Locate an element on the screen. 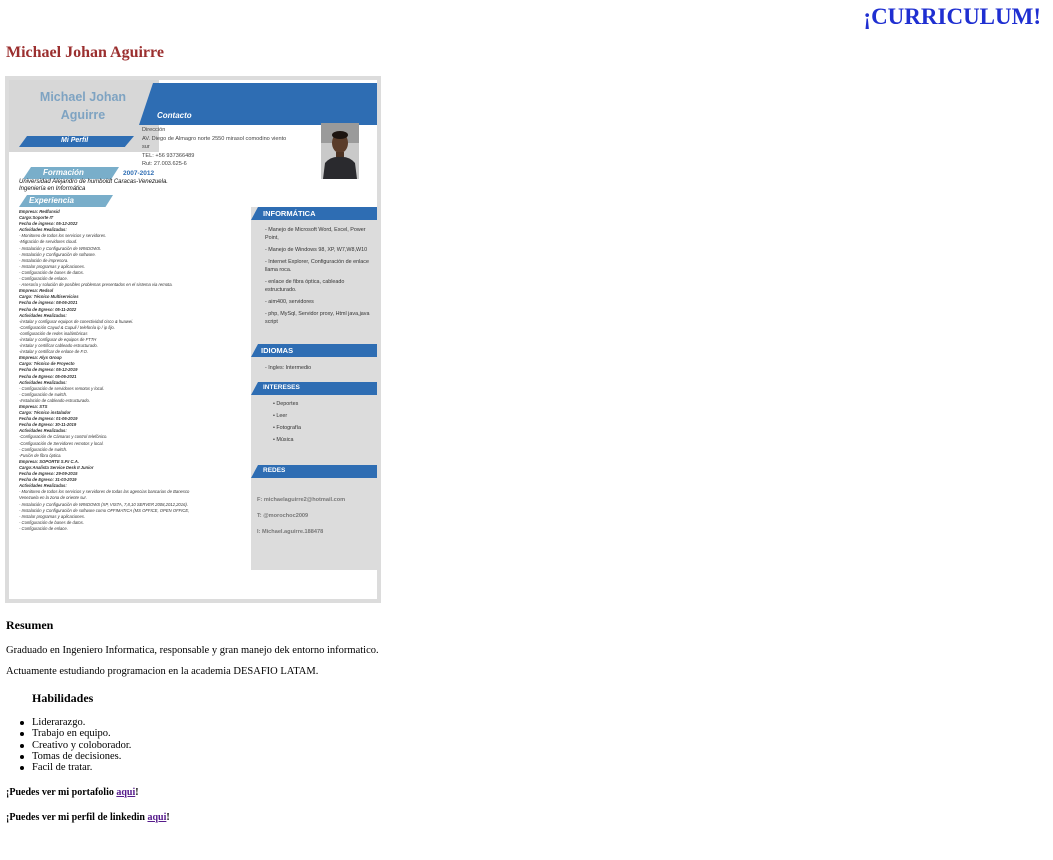  cv-experiencia-label: Experiencia is located at coordinates (51, 200).